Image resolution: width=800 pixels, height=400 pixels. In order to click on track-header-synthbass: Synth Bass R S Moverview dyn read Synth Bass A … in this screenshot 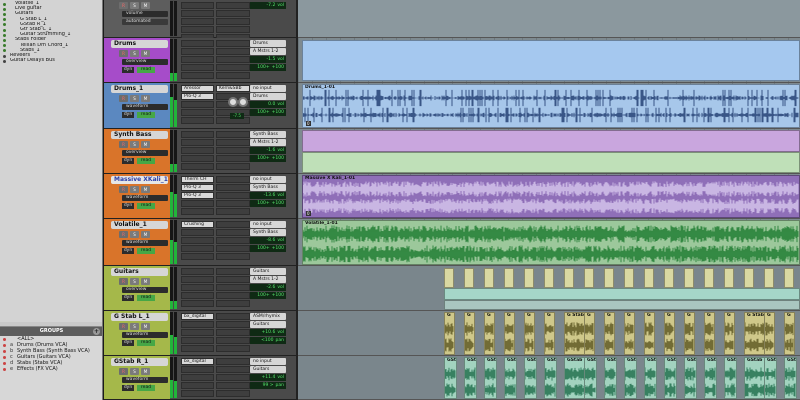, I will do `click(201, 151)`.